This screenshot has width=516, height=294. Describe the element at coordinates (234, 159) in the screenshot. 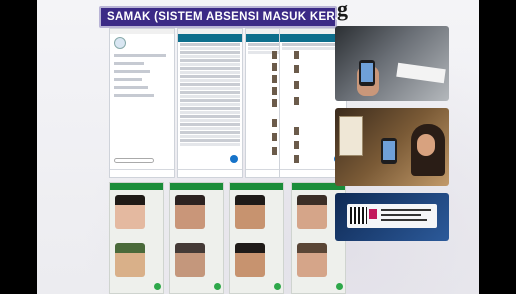

I see `add-fab-button` at that location.